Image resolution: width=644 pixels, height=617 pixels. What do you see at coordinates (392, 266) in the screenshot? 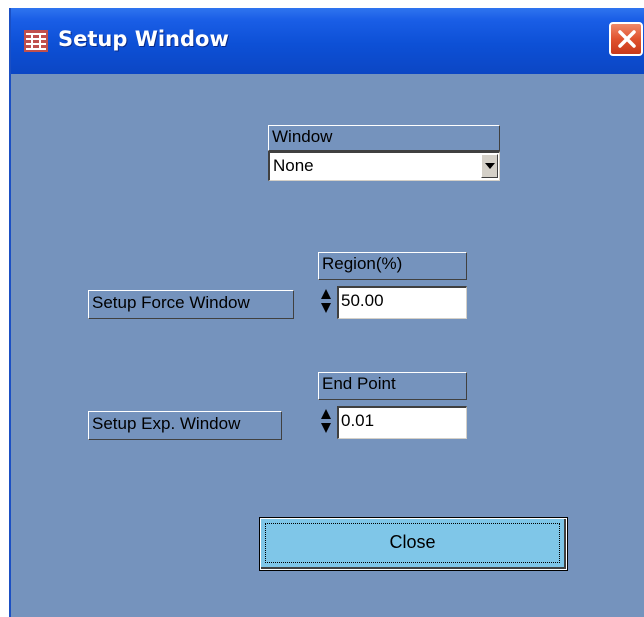
I see `region-field-label: Region(%)` at bounding box center [392, 266].